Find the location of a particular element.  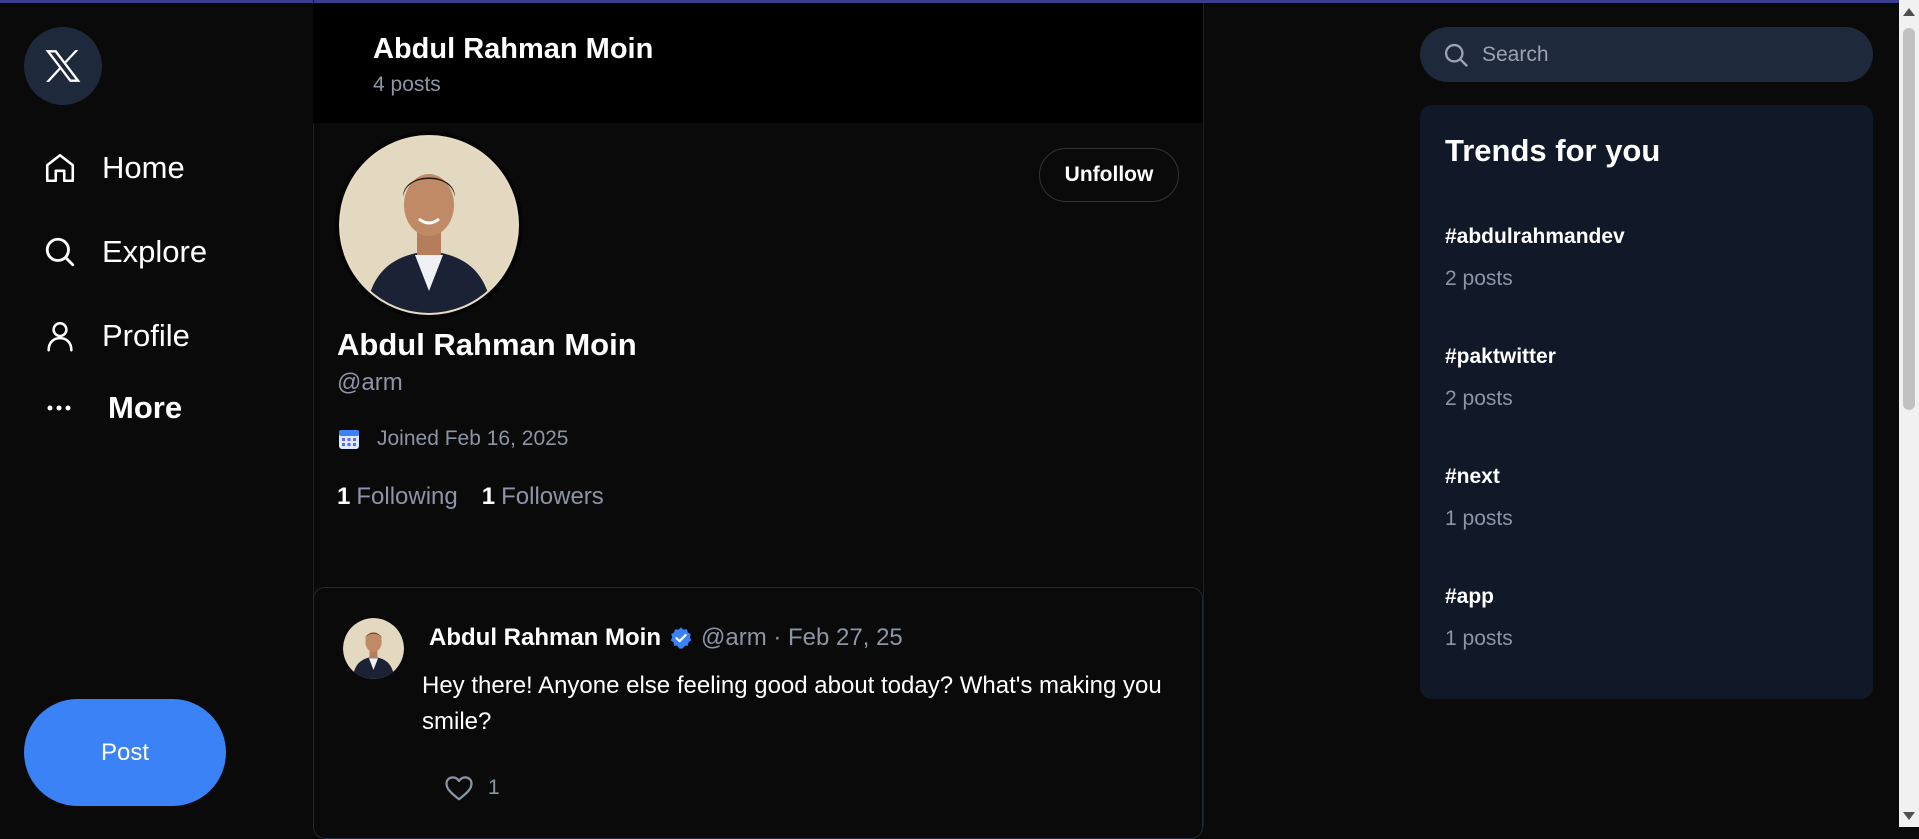

trend-item: #abdulrahmandev 2 posts is located at coordinates (1535, 258).